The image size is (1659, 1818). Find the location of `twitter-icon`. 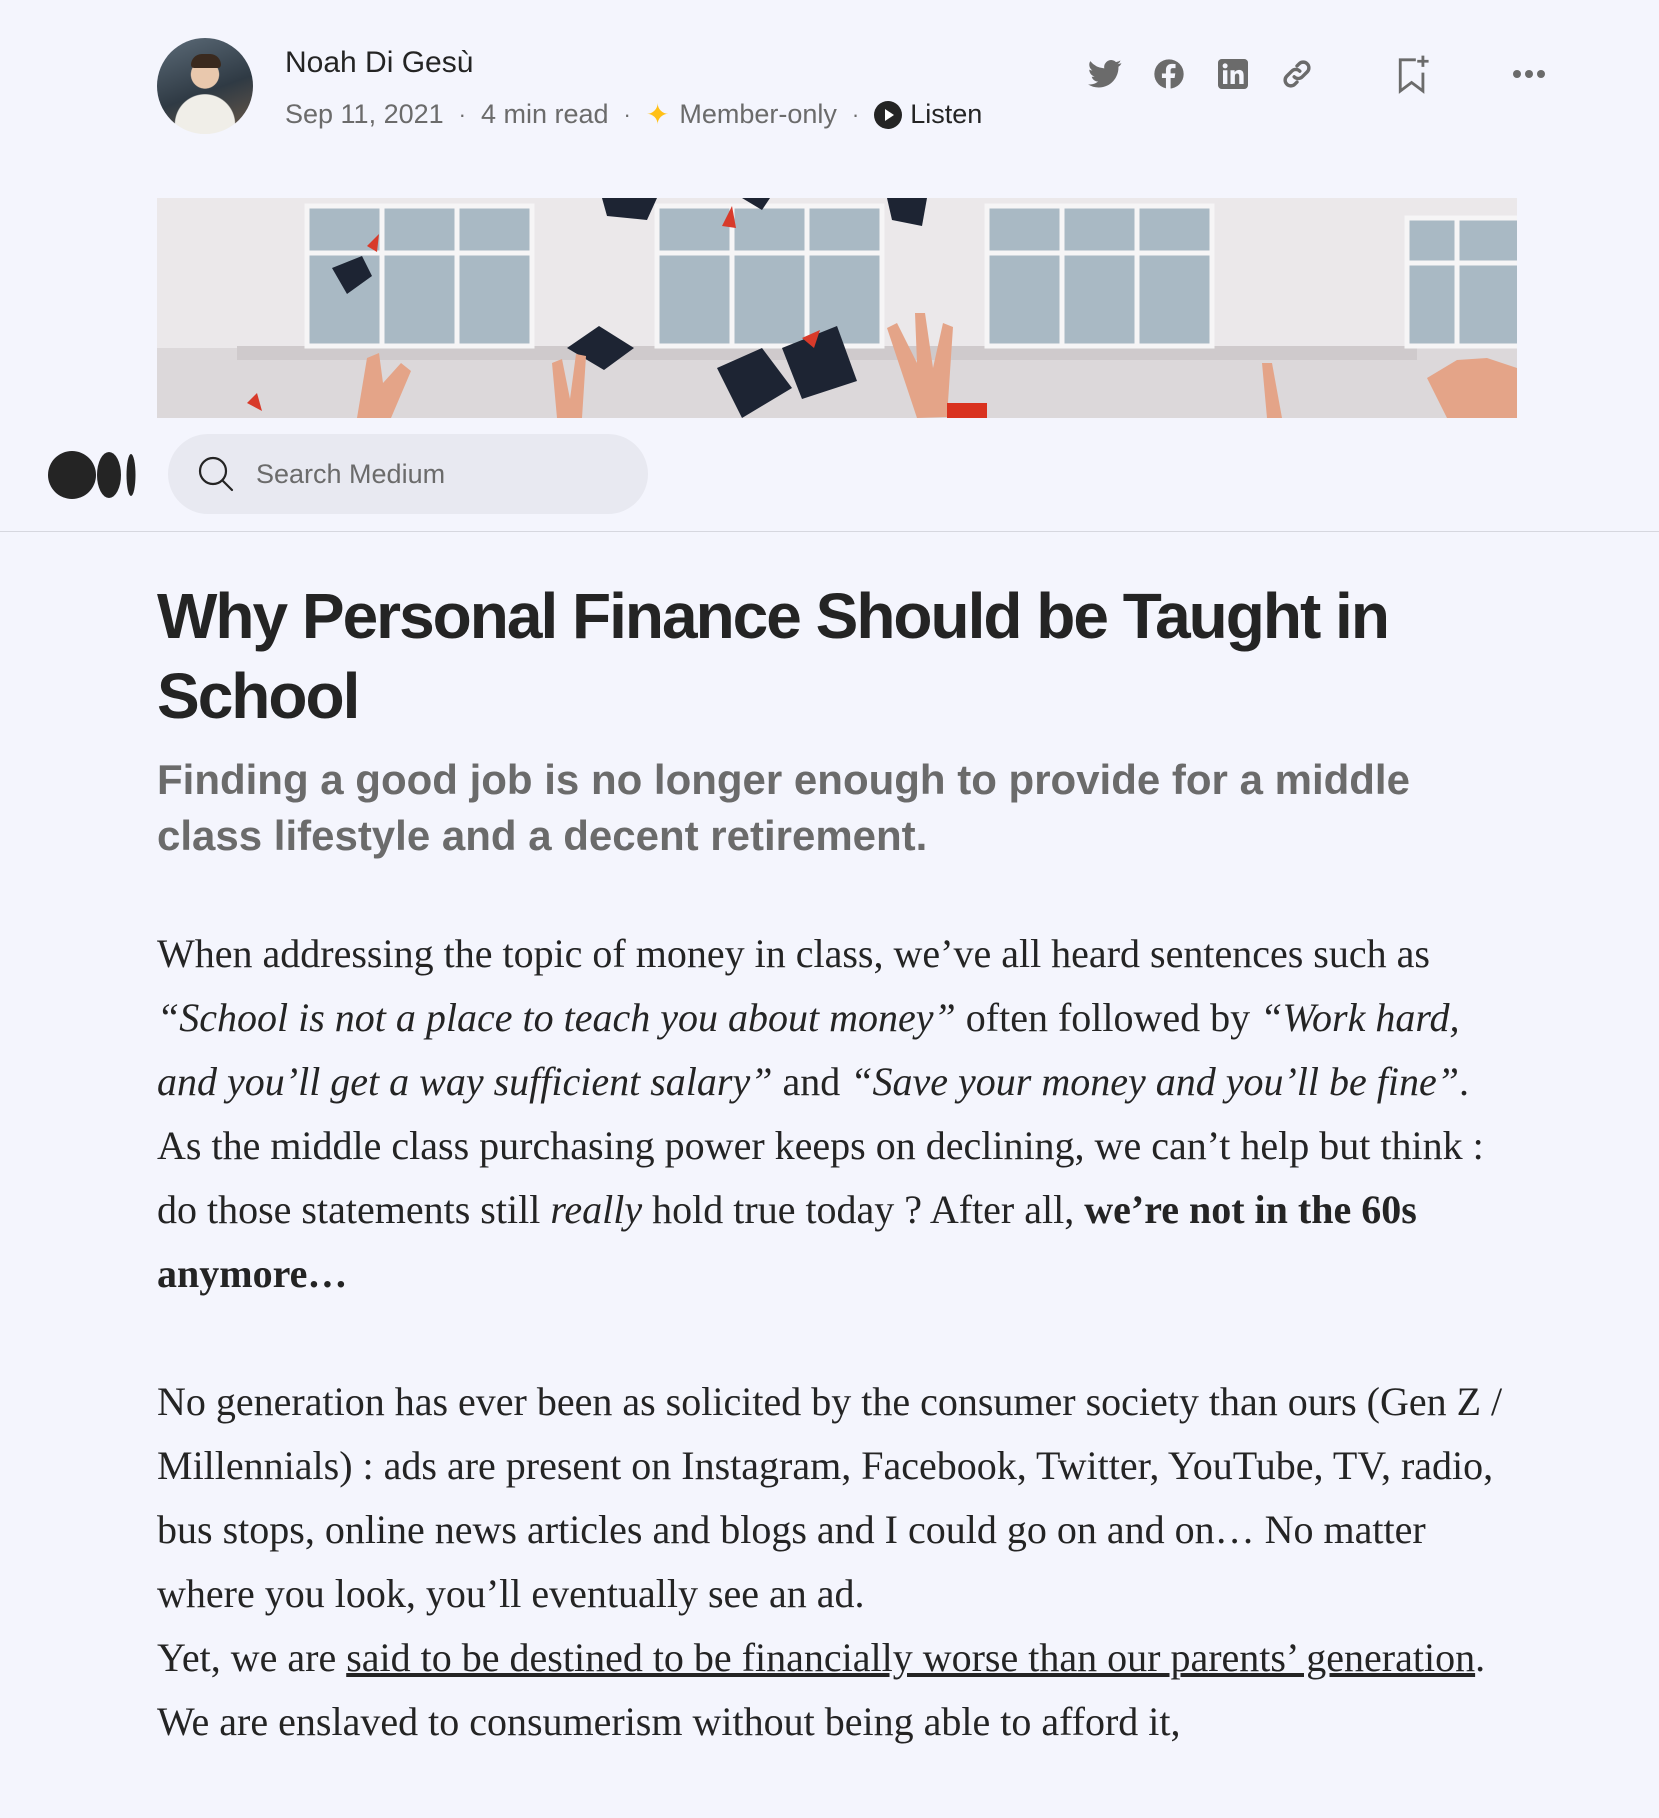

twitter-icon is located at coordinates (1105, 74).